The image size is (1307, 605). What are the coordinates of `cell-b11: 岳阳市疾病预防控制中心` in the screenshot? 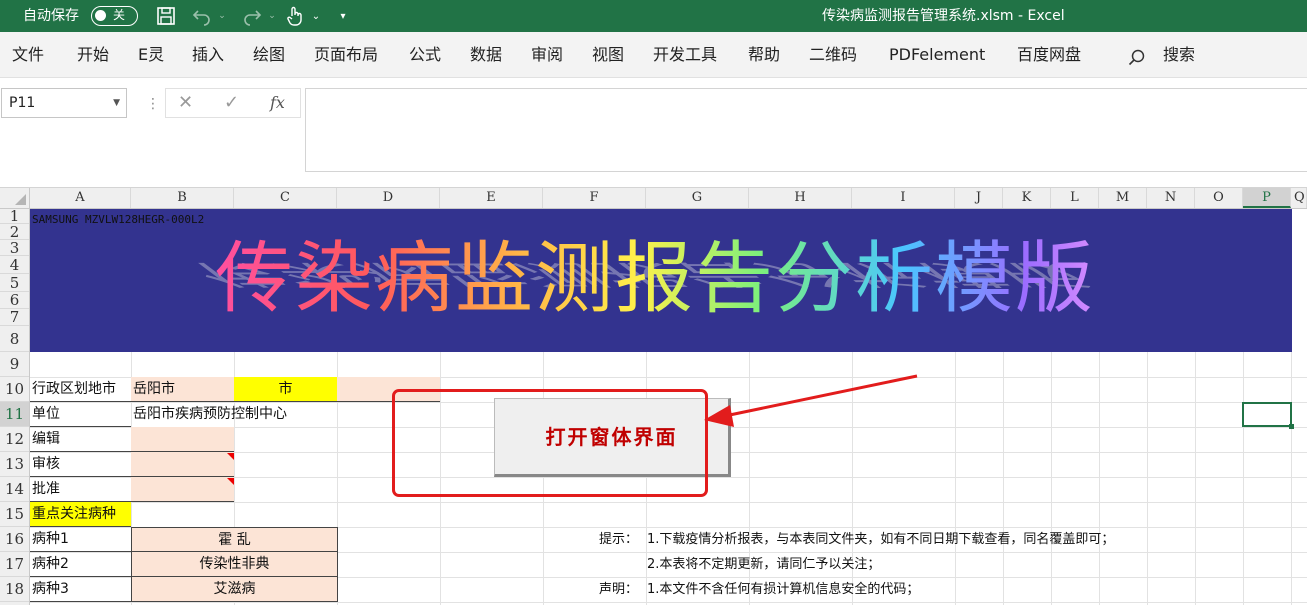 It's located at (231, 414).